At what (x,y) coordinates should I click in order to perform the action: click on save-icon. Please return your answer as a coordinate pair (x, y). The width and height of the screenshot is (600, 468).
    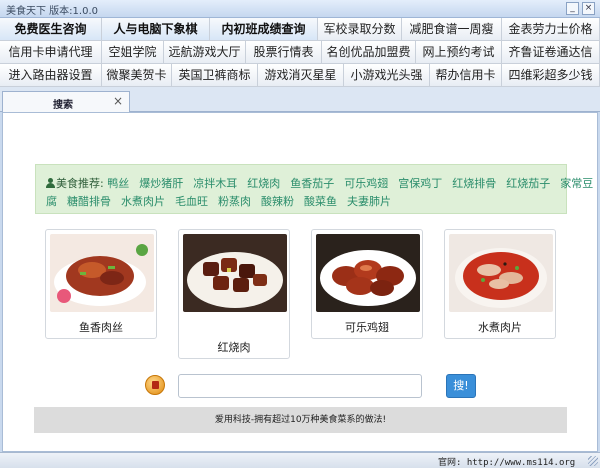
    Looking at the image, I should click on (155, 385).